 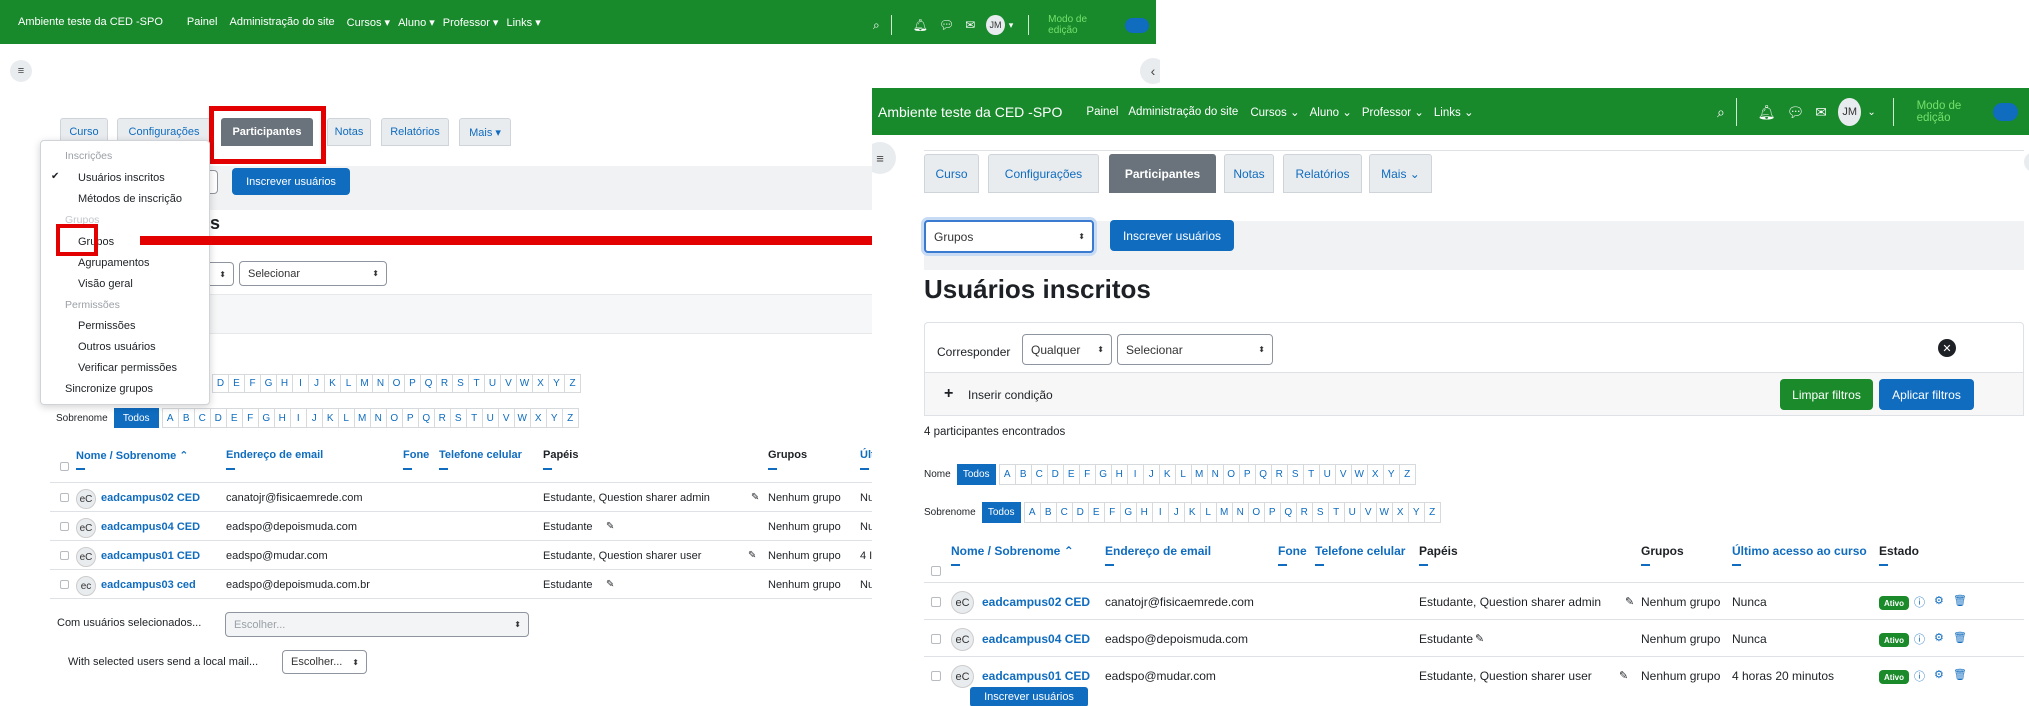 What do you see at coordinates (1183, 112) in the screenshot?
I see `nav-admin: Administração do site` at bounding box center [1183, 112].